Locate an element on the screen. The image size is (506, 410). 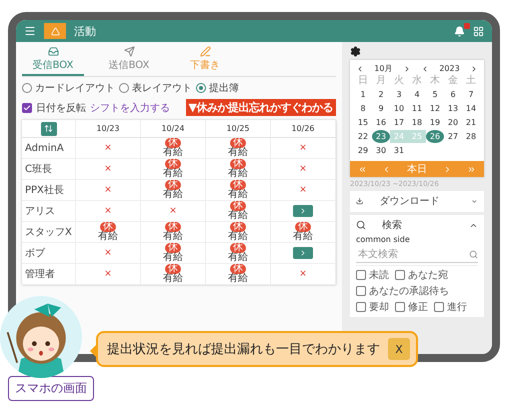
calendar-day: 4 is located at coordinates (417, 94).